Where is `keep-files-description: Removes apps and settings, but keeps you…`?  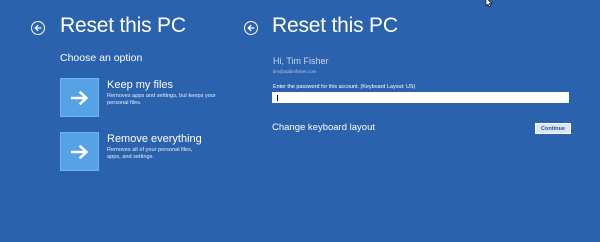 keep-files-description: Removes apps and settings, but keeps you… is located at coordinates (161, 99).